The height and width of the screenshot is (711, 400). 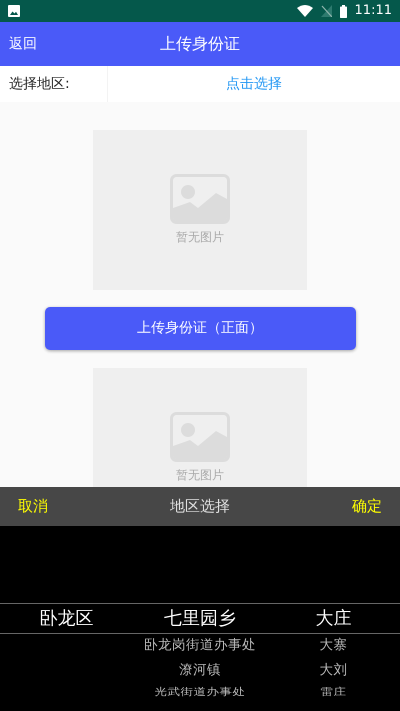 I want to click on page-title: 上传身份证, so click(x=200, y=44).